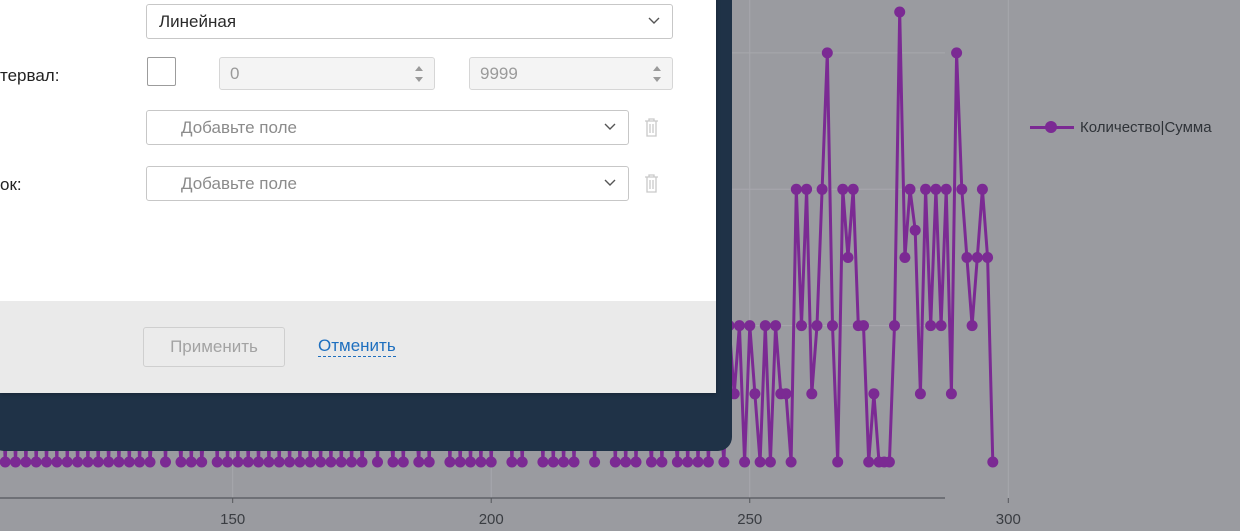 The height and width of the screenshot is (531, 1240). Describe the element at coordinates (232, 519) in the screenshot. I see `x-tick-label: 150` at that location.